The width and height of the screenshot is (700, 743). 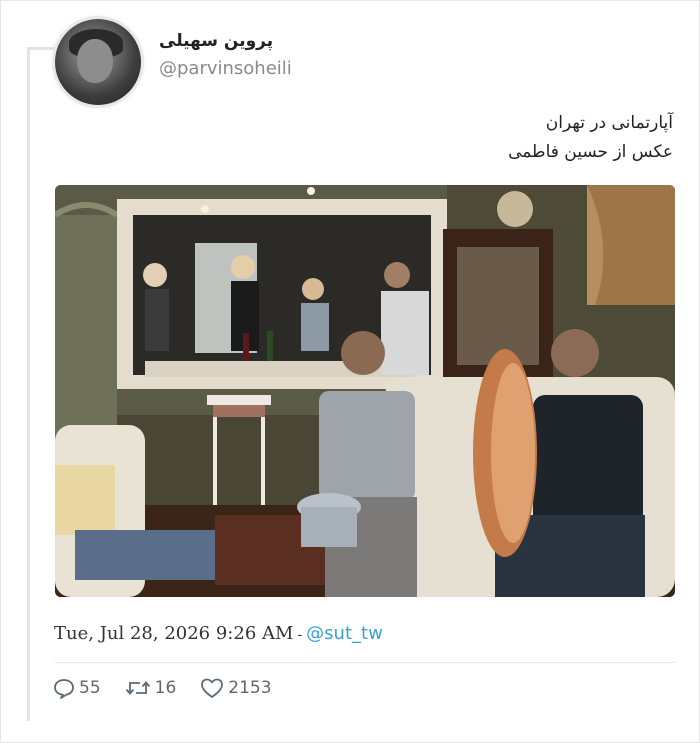 What do you see at coordinates (64, 688) in the screenshot?
I see `reply-icon` at bounding box center [64, 688].